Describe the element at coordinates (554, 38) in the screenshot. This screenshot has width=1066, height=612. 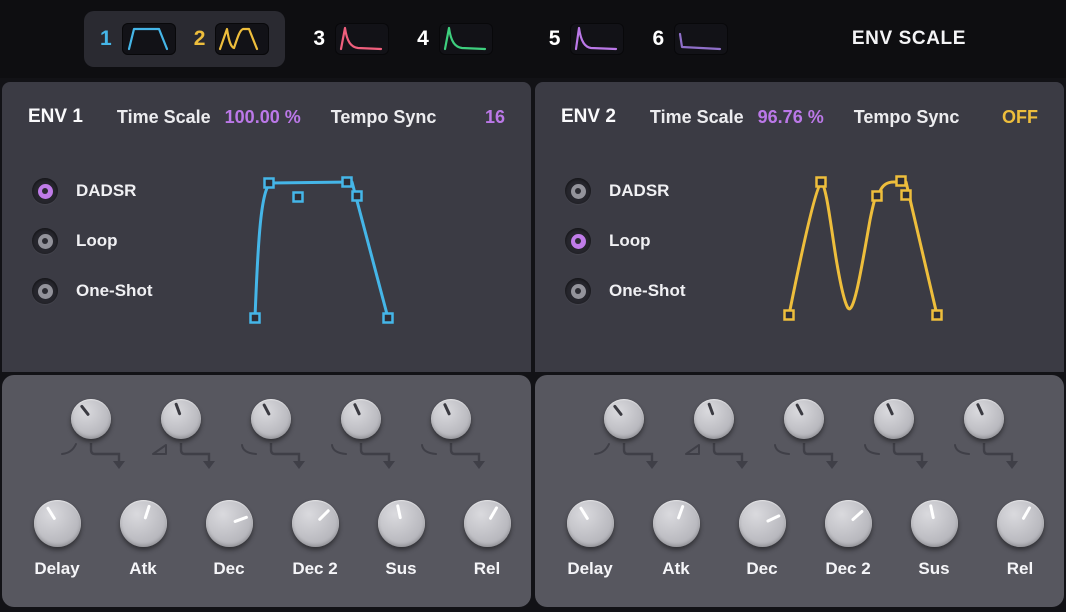
I see `tab-number: 5` at that location.